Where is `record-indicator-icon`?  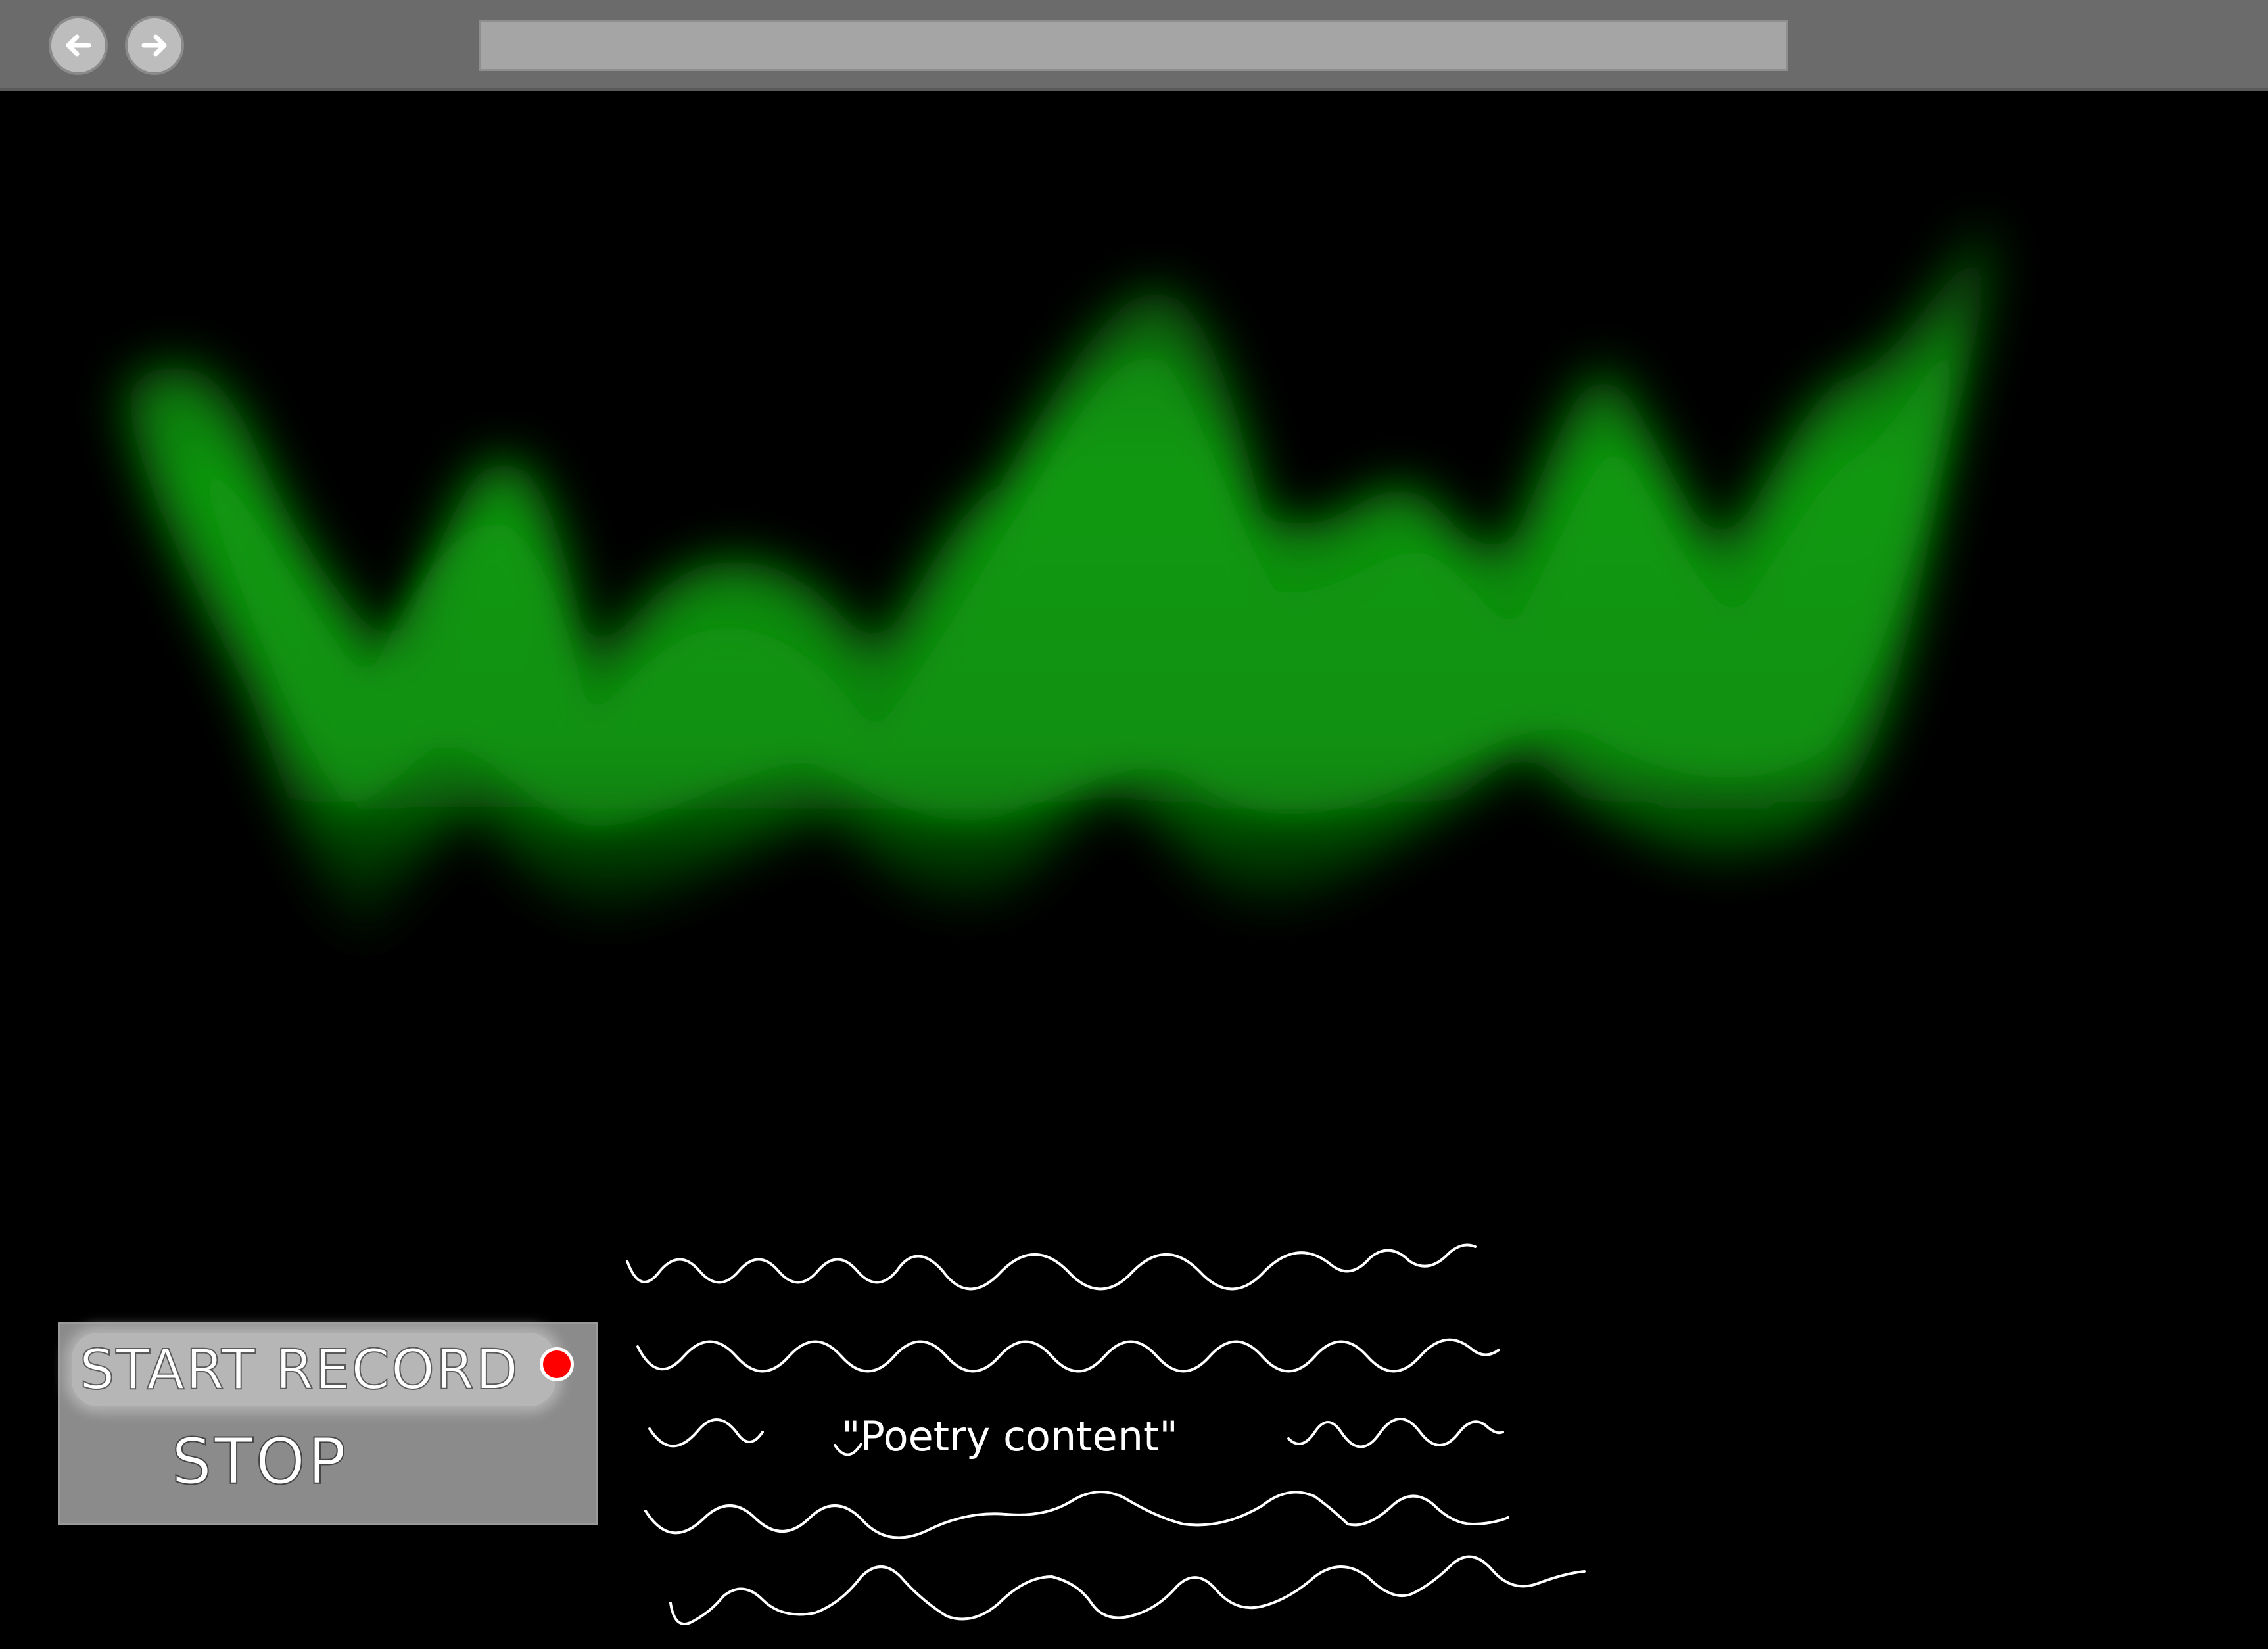 record-indicator-icon is located at coordinates (557, 1364).